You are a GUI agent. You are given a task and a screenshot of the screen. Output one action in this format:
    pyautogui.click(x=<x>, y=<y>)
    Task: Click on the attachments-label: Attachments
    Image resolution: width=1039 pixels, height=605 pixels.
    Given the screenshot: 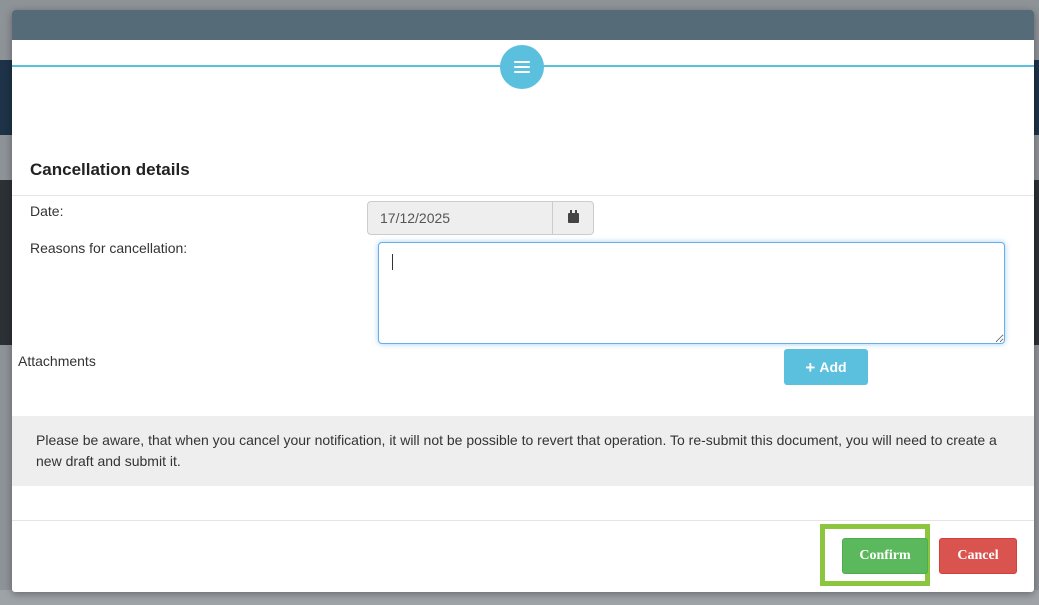 What is the action you would take?
    pyautogui.click(x=57, y=361)
    